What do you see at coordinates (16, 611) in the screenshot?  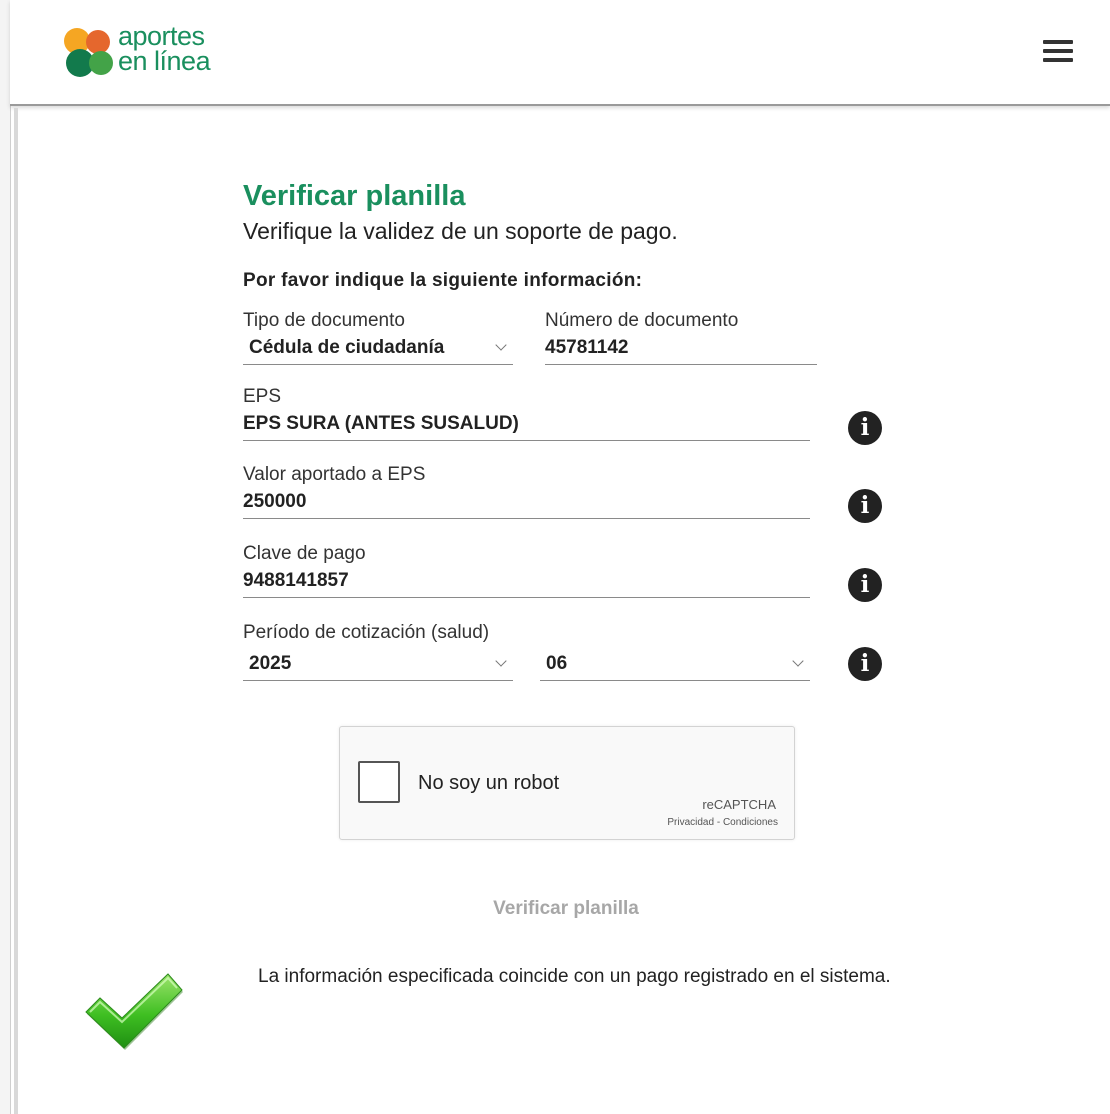 I see `content-left-border` at bounding box center [16, 611].